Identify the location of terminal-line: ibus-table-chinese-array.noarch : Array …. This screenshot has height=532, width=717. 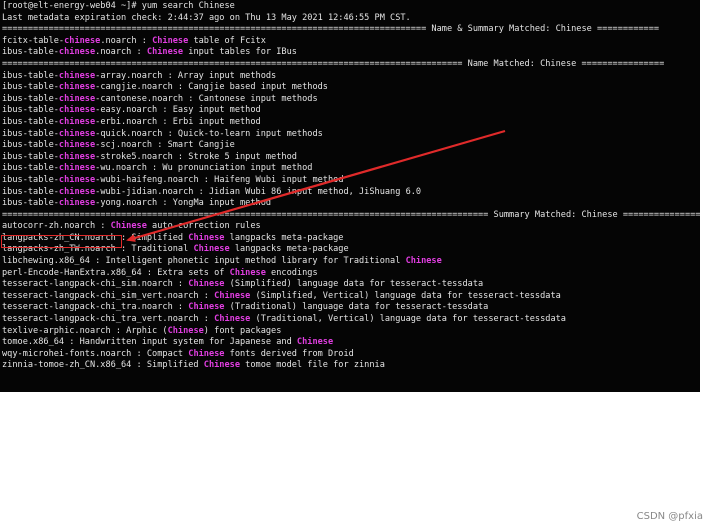
(351, 77).